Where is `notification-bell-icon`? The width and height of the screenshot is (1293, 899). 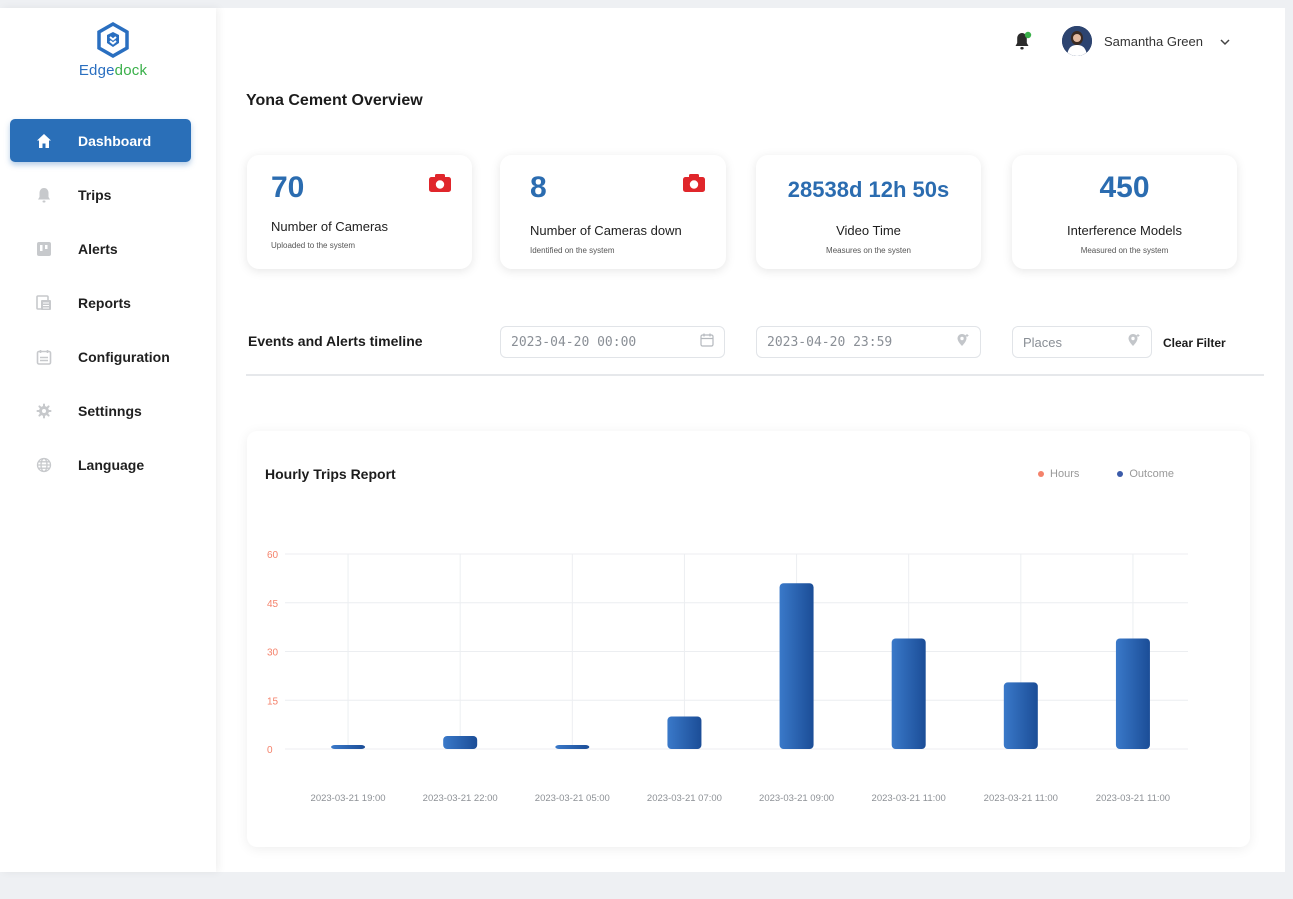
notification-bell-icon is located at coordinates (1023, 41).